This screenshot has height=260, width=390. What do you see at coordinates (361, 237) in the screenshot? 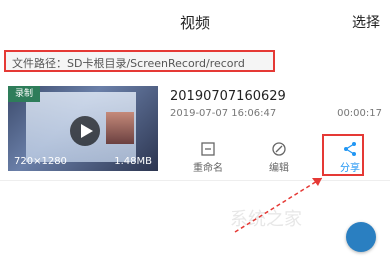
I see `watermark-logo-icon` at bounding box center [361, 237].